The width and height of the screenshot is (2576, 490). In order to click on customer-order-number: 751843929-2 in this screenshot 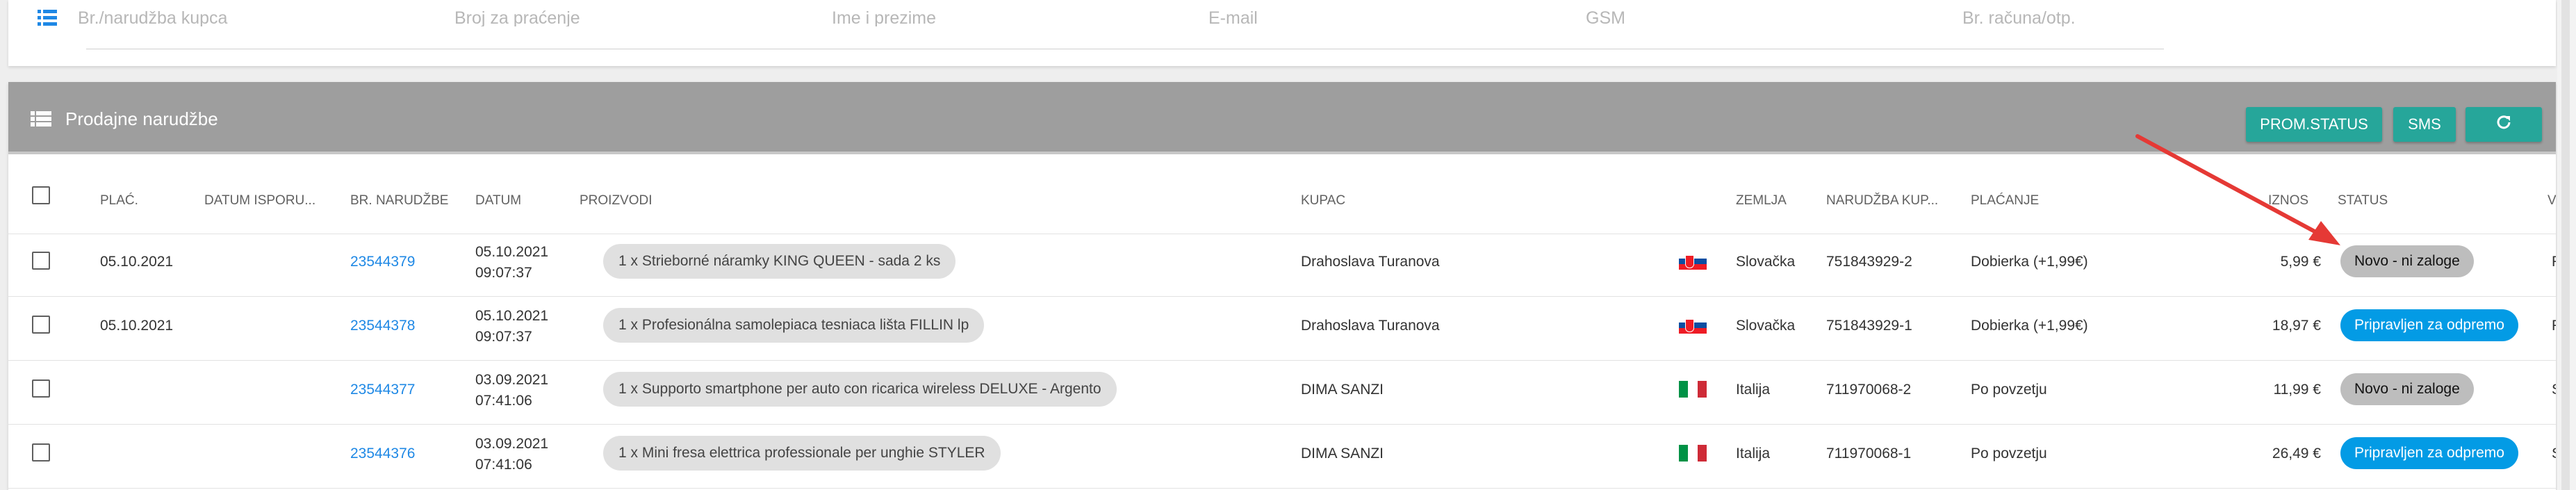, I will do `click(1869, 262)`.